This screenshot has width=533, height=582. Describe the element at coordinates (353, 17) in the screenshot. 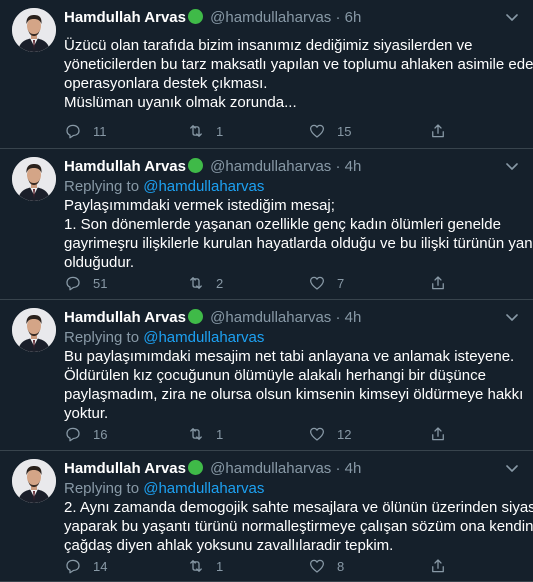

I see `timestamp: 6h` at that location.